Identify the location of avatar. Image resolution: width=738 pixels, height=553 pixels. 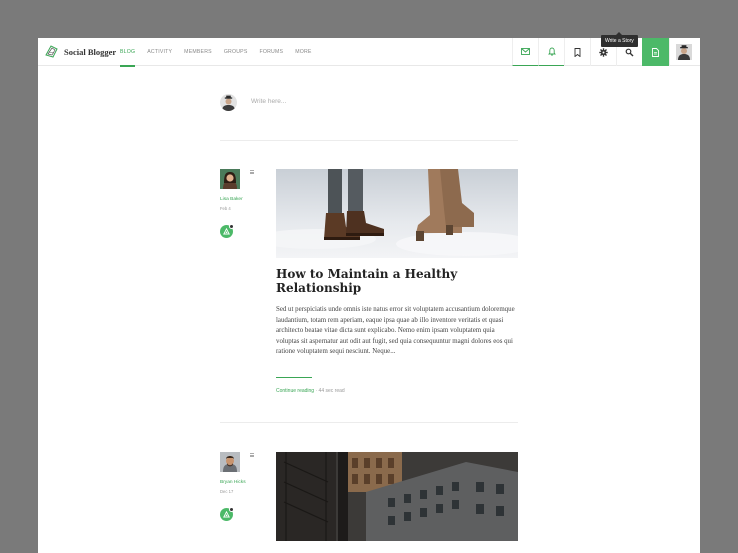
(683, 52).